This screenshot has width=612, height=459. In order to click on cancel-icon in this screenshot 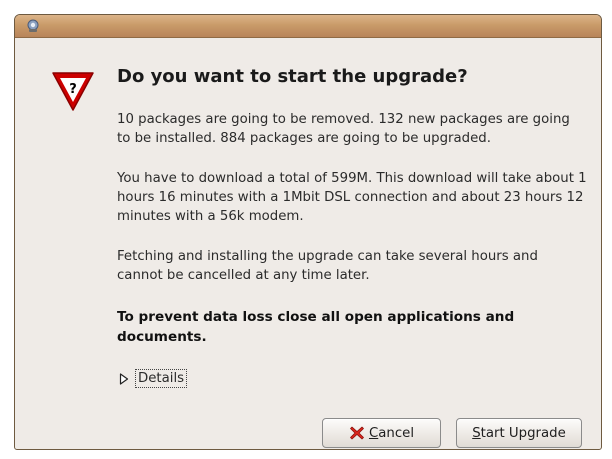, I will do `click(357, 433)`.